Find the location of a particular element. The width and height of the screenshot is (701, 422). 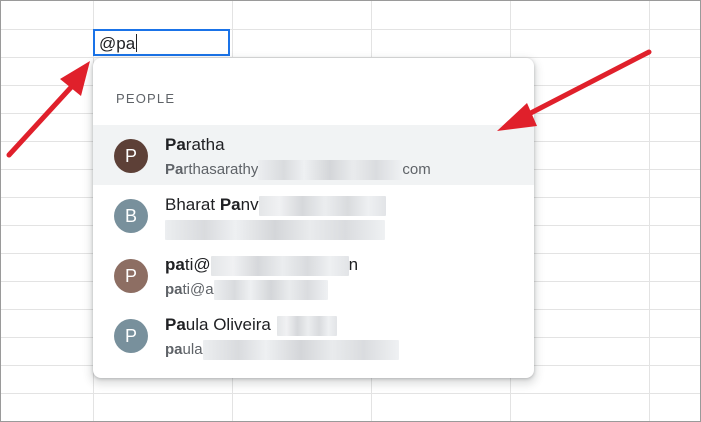

person-name: Bharat Panv is located at coordinates (275, 205).